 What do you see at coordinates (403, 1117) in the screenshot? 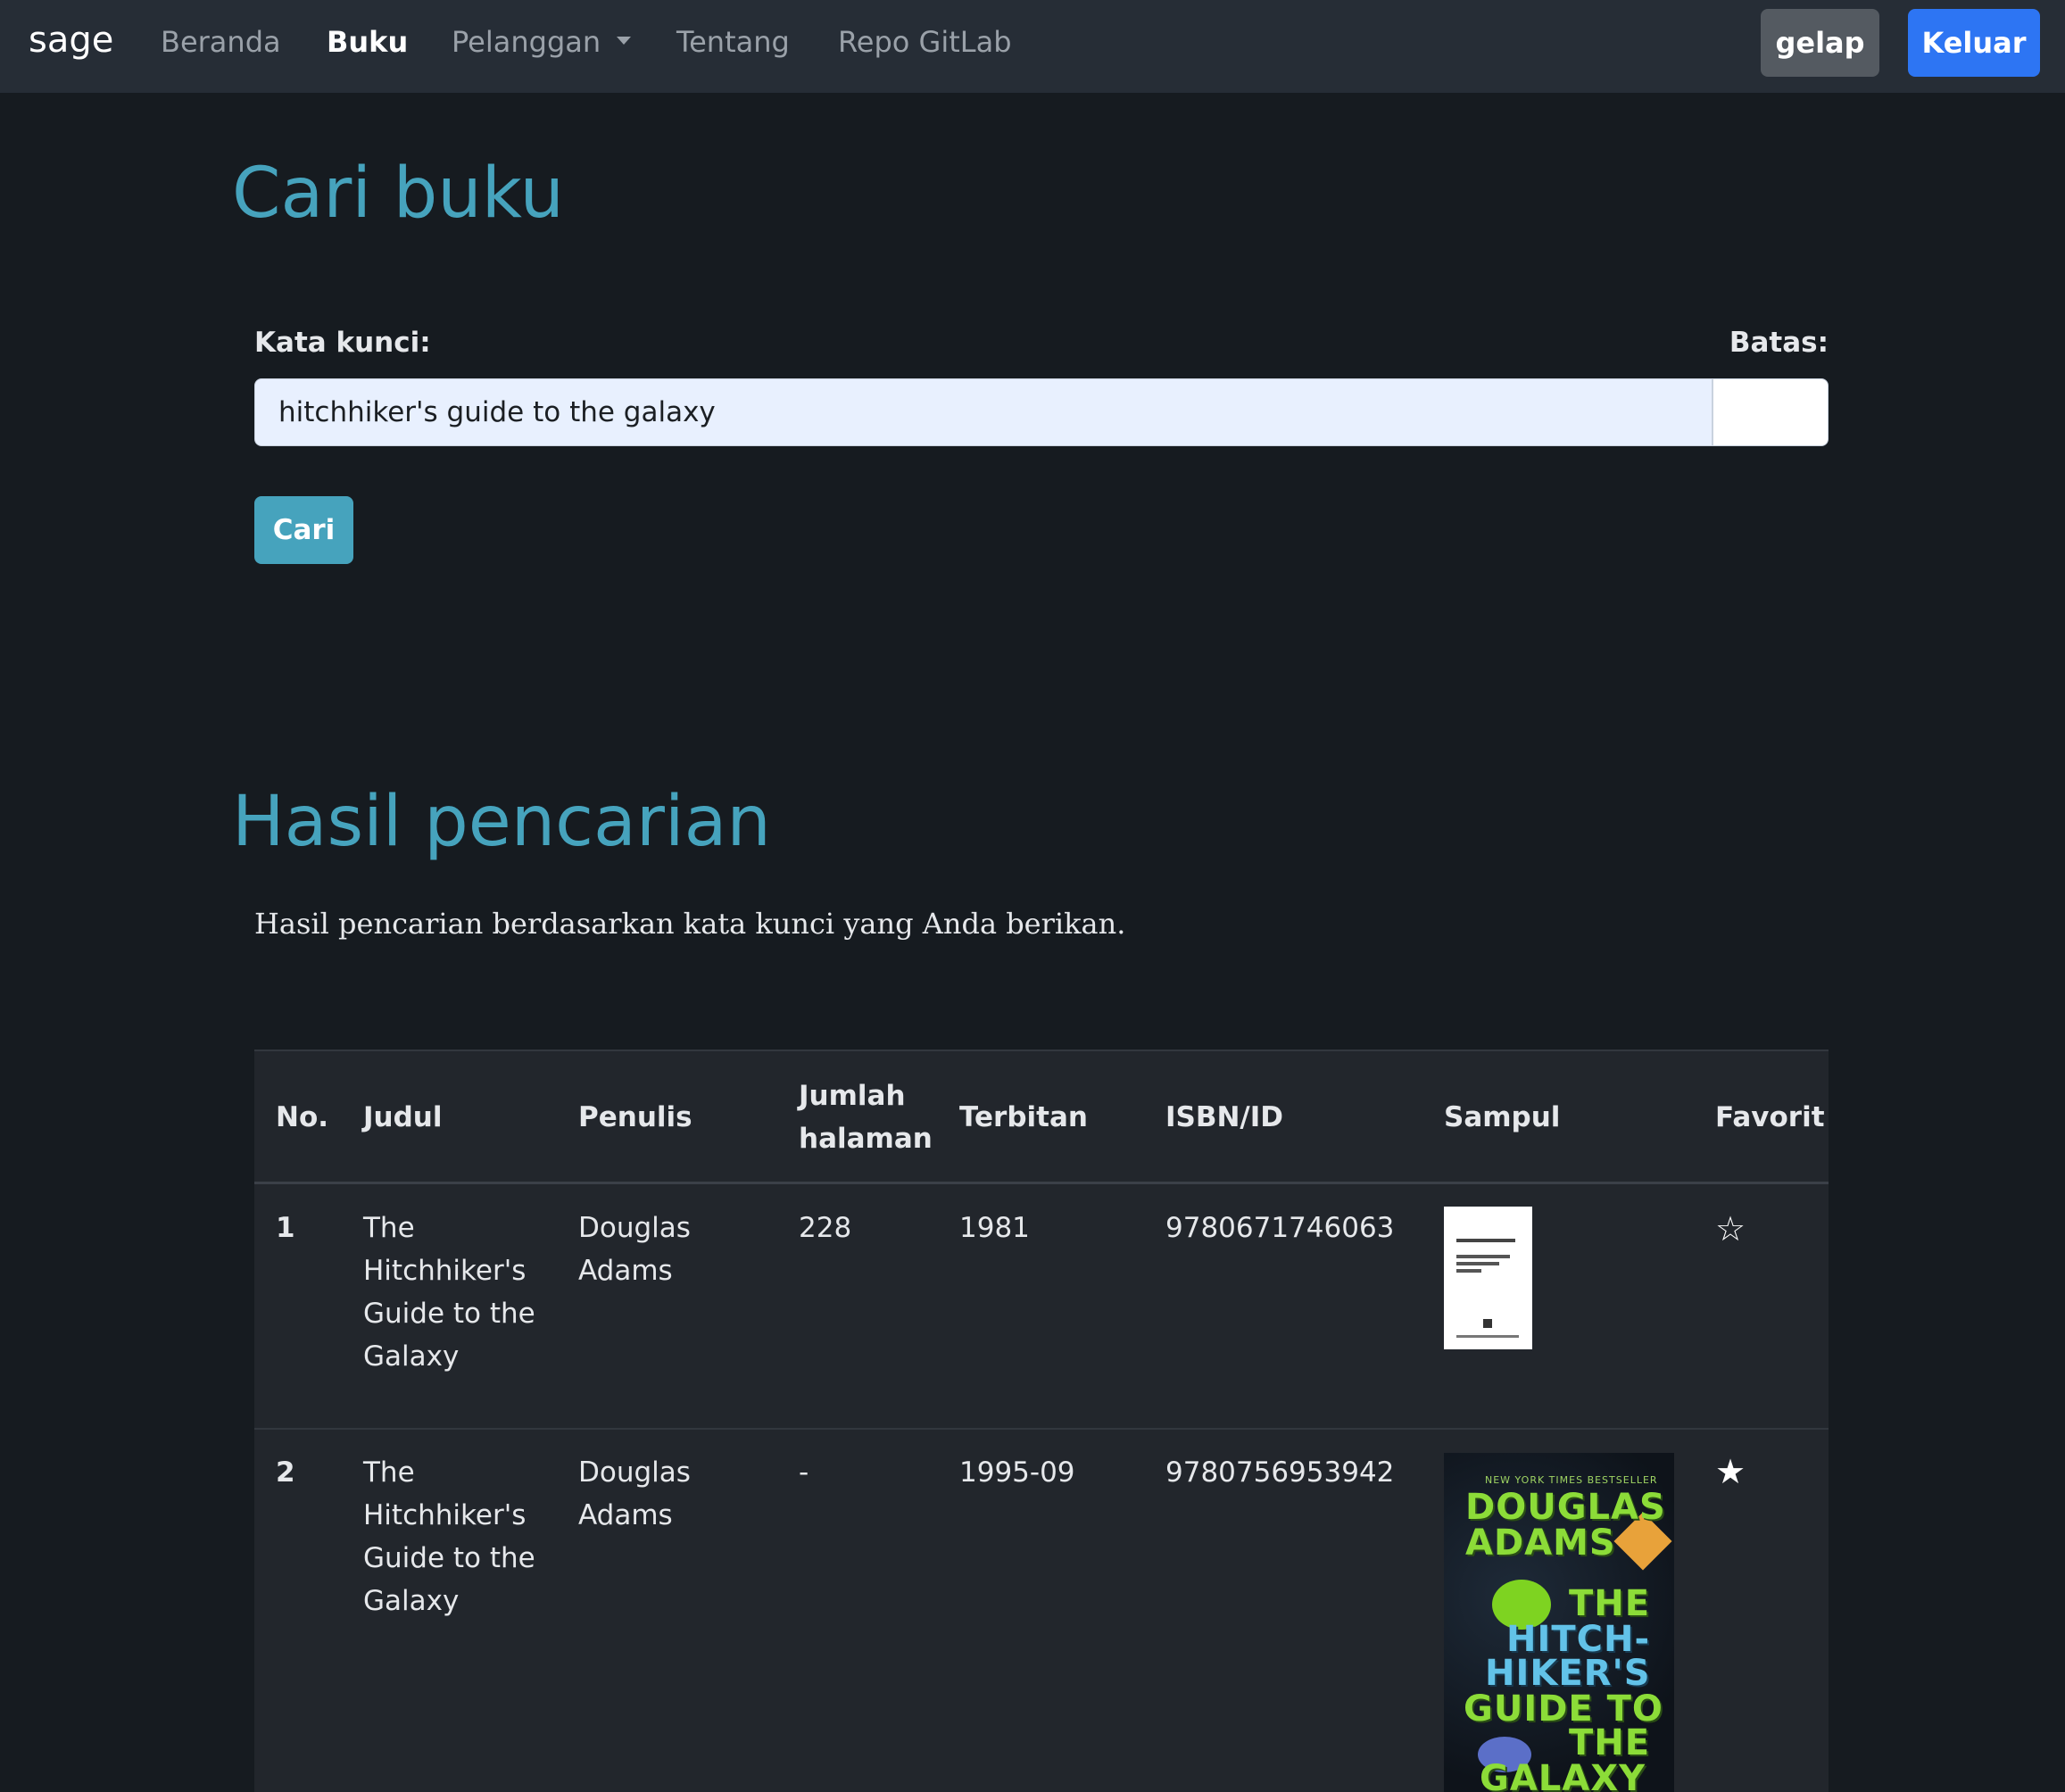
I see `column-header-title: Judul` at bounding box center [403, 1117].